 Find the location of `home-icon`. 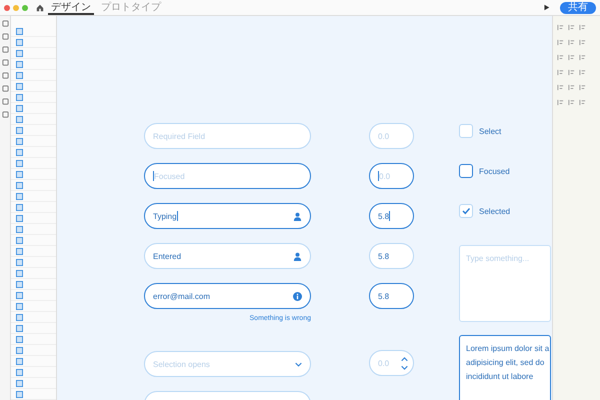

home-icon is located at coordinates (40, 8).